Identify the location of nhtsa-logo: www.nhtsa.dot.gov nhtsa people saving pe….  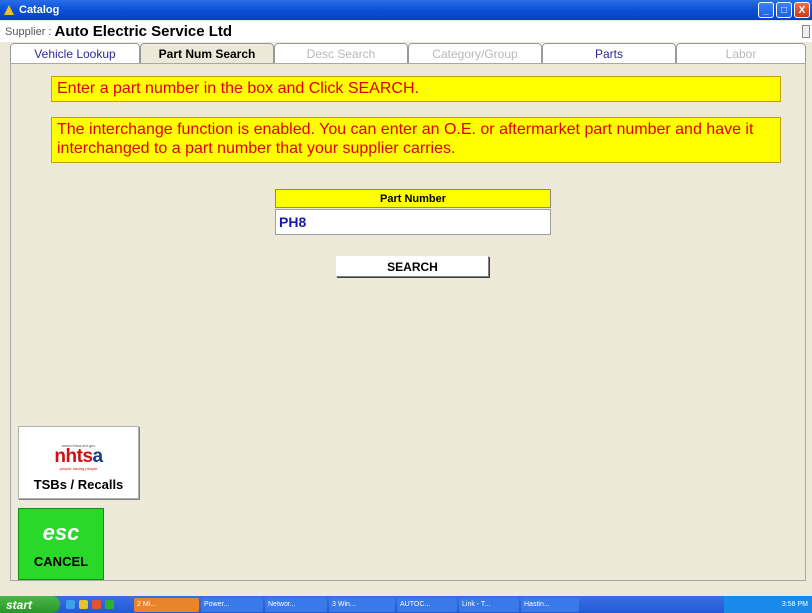
(79, 457).